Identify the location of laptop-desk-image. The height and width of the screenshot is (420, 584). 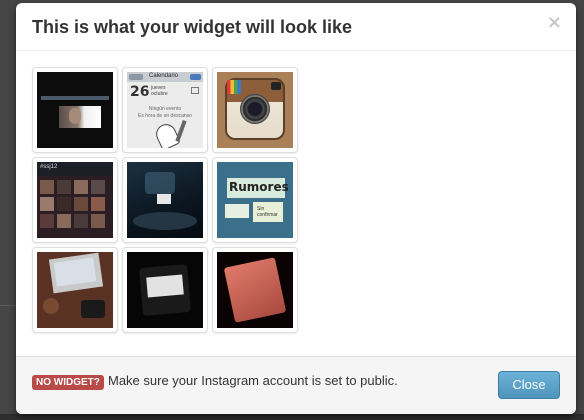
(75, 290).